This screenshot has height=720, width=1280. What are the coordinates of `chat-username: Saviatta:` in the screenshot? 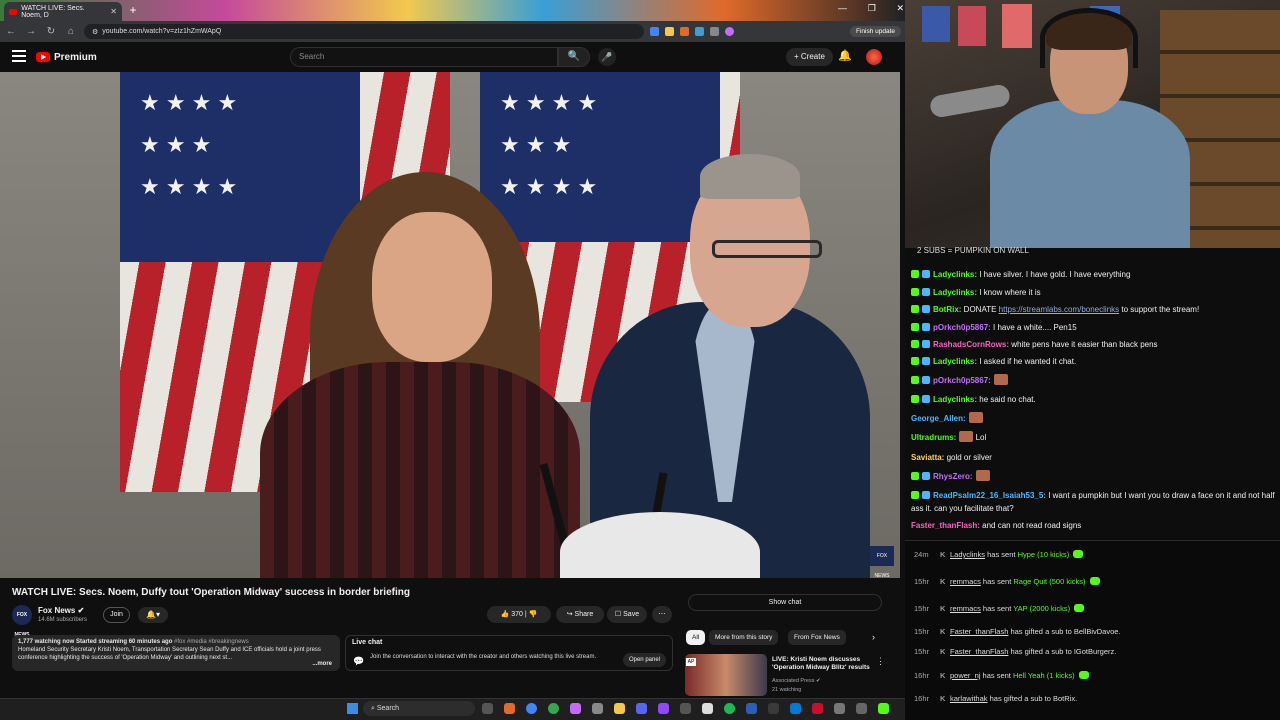 It's located at (927, 457).